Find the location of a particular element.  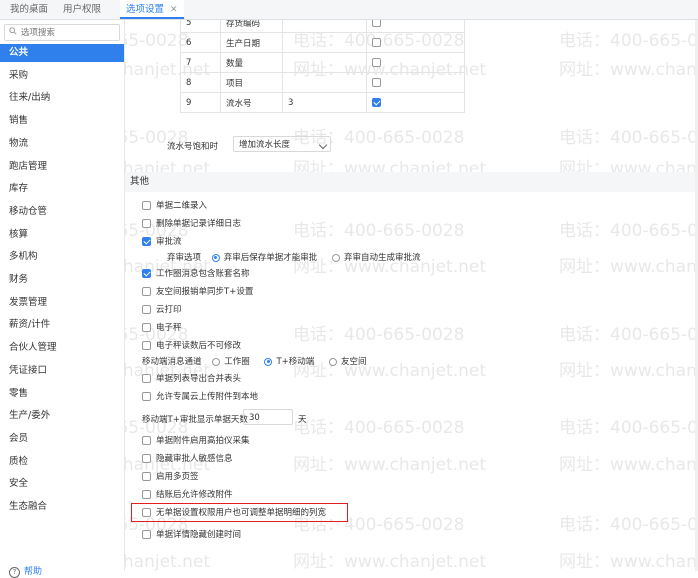

option-column-width: 无单据设置权限用户也可调整单据明细的列宽 is located at coordinates (234, 513).